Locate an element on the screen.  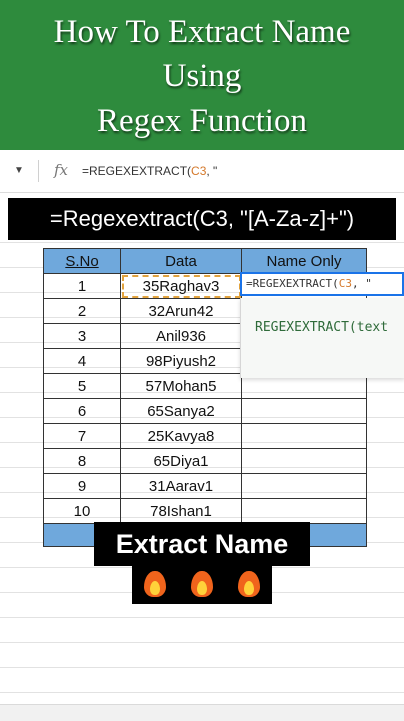
sno-cell: 6 is located at coordinates (82, 411).